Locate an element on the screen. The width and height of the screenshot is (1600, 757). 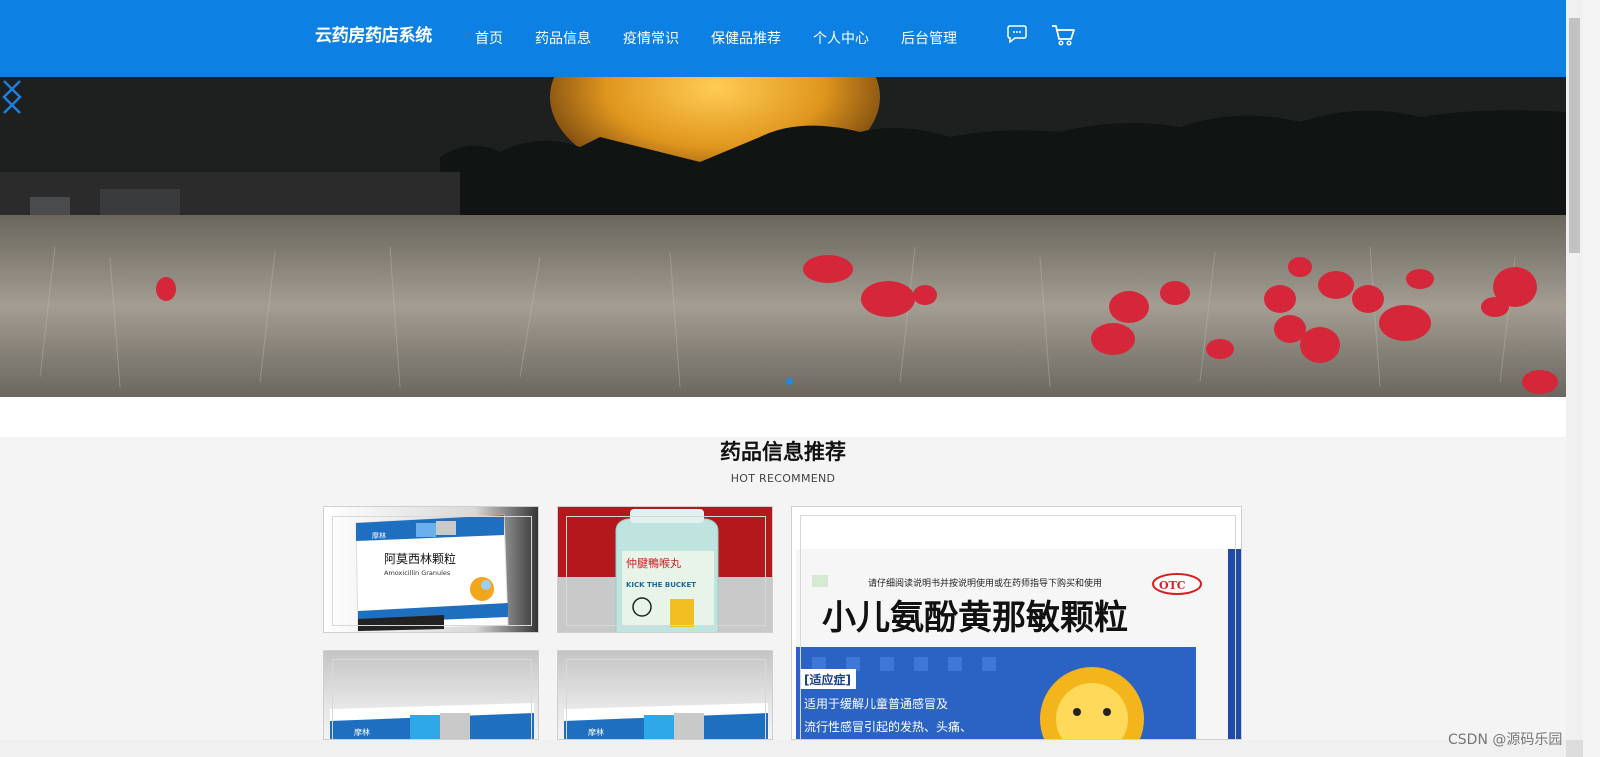
carousel-dot is located at coordinates (789, 381).